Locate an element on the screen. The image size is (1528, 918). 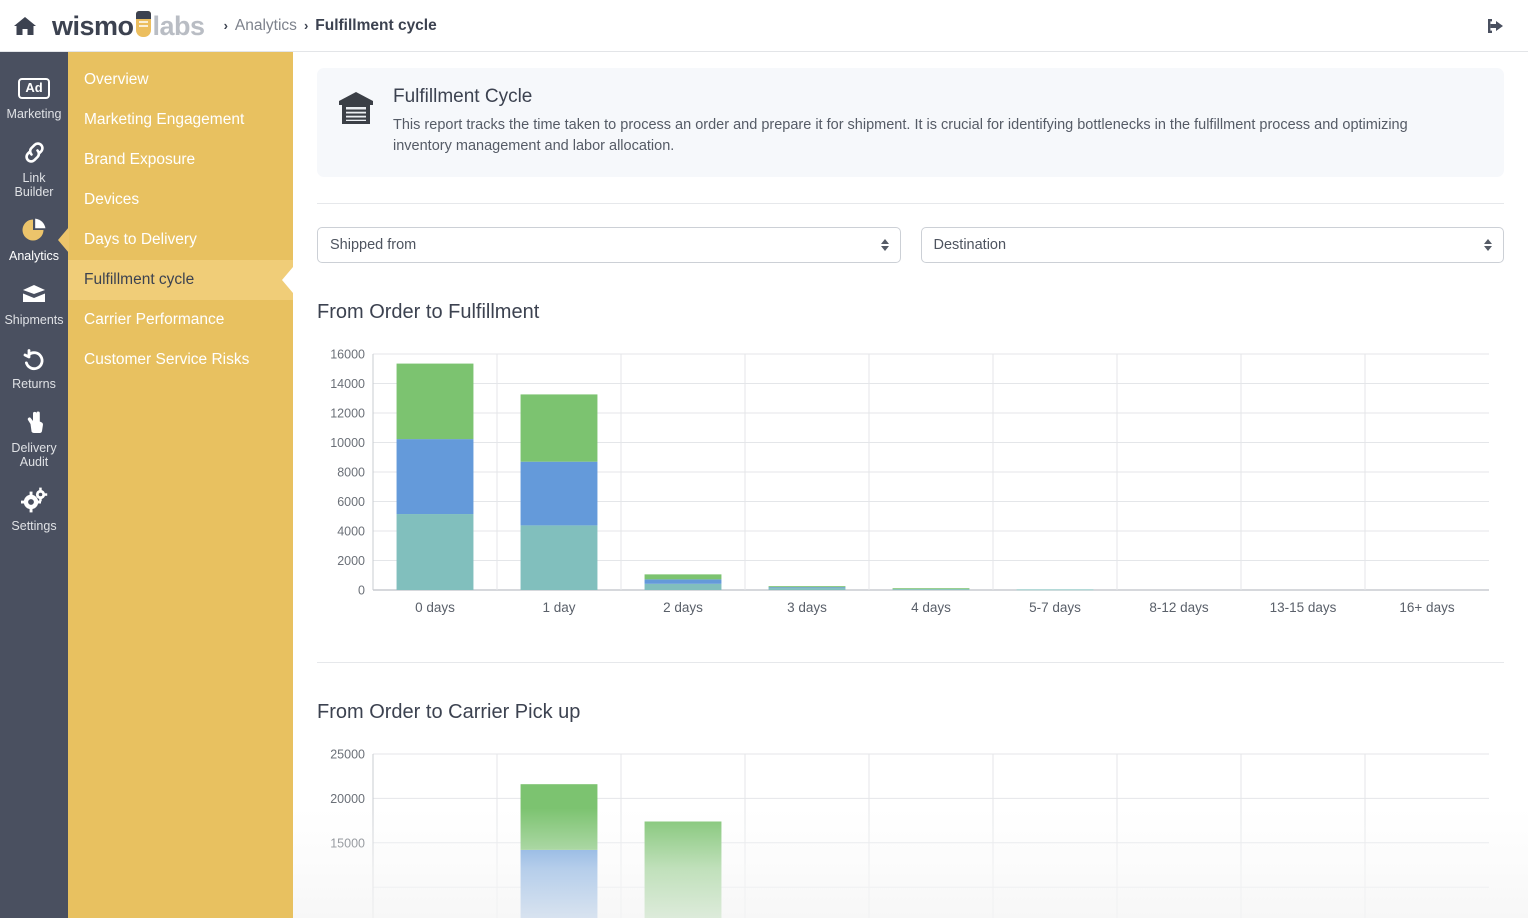
shipped-from-select: Shipped from is located at coordinates (609, 245).